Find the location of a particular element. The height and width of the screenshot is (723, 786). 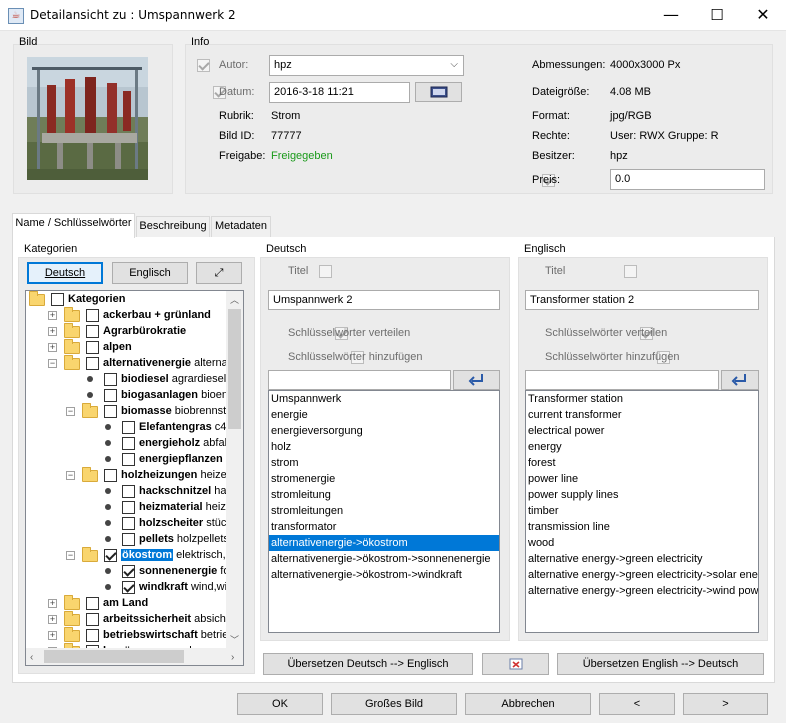

tree-item: alternativenergie alternati is located at coordinates (168, 363).